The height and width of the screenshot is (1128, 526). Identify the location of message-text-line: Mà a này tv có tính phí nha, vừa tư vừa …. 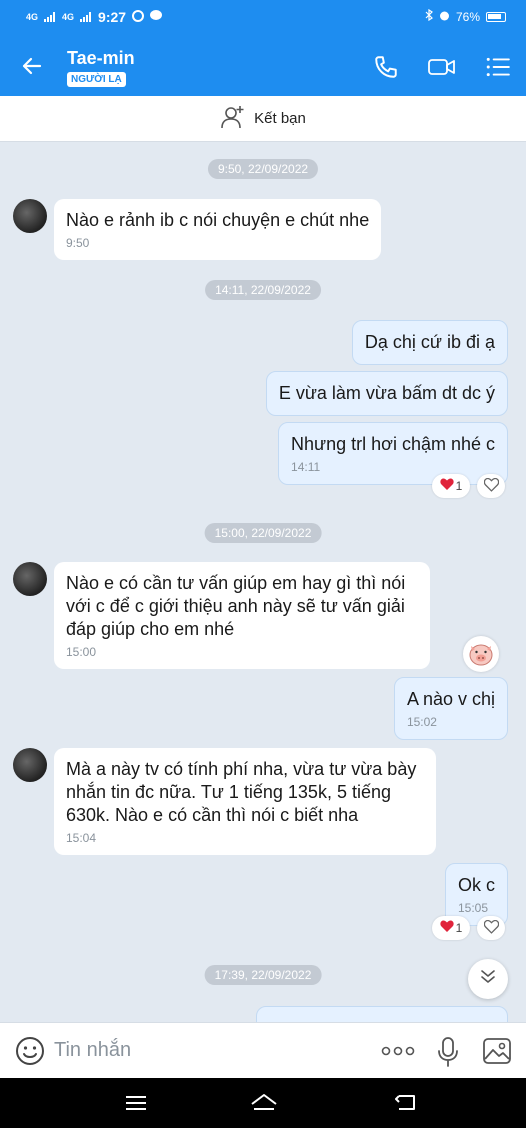
(241, 769).